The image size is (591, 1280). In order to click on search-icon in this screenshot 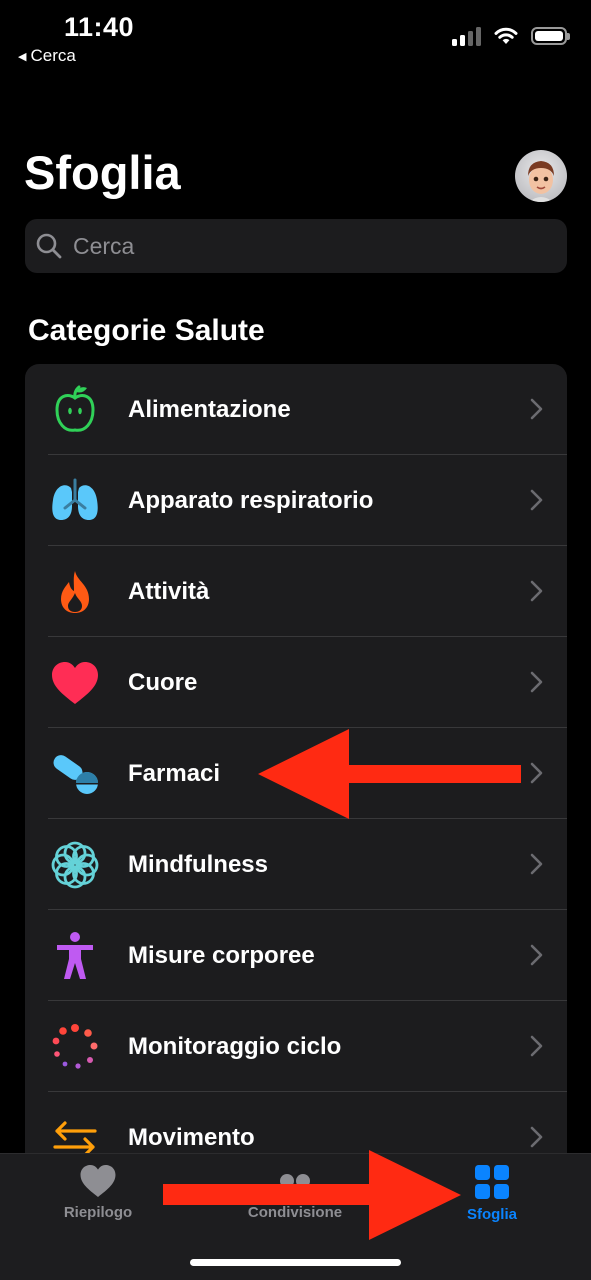, I will do `click(49, 246)`.